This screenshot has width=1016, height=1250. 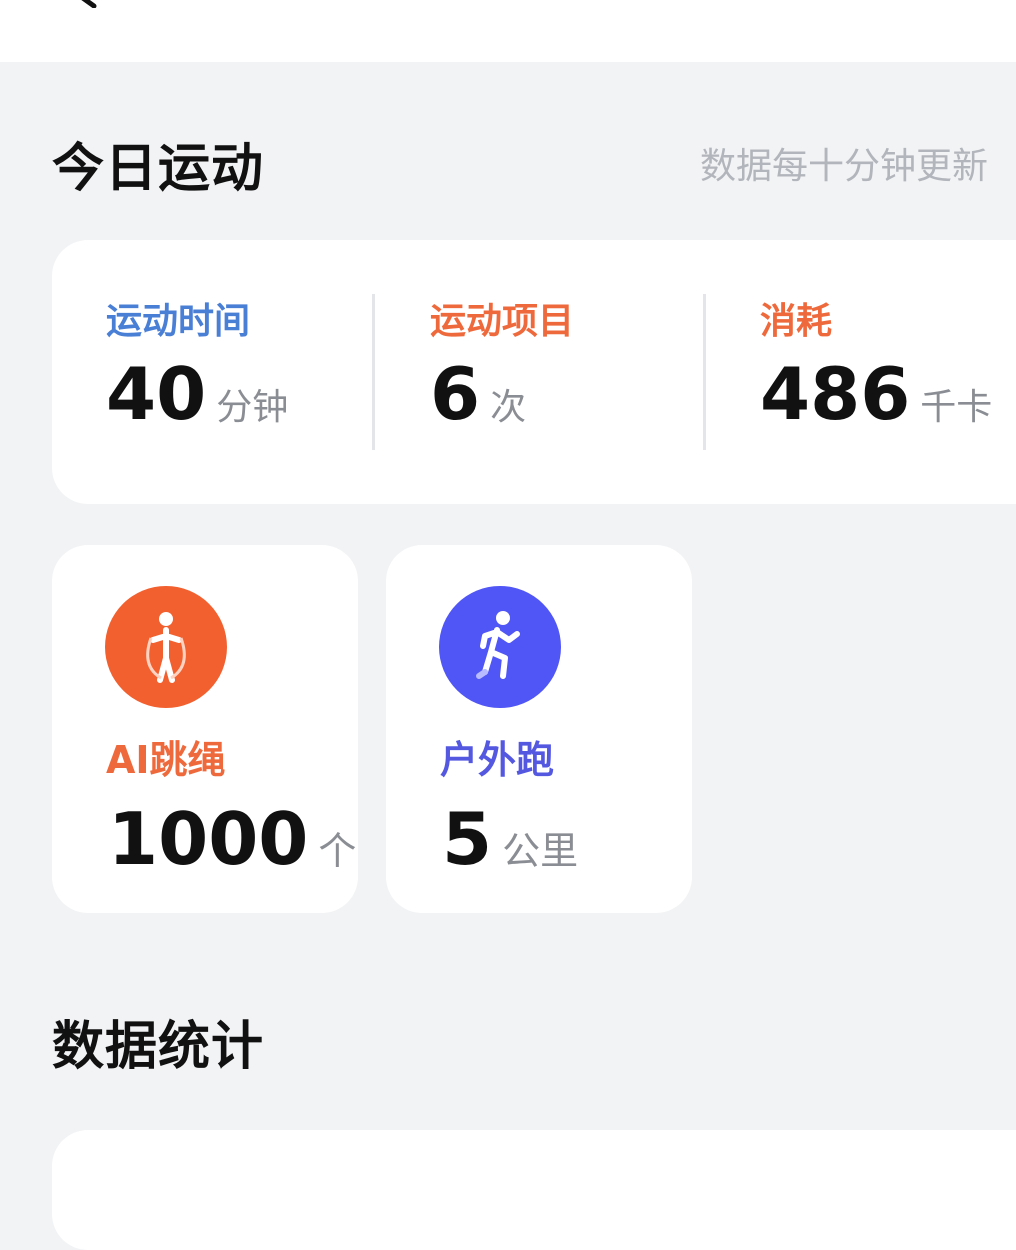 What do you see at coordinates (796, 321) in the screenshot?
I see `metric-label: 消耗` at bounding box center [796, 321].